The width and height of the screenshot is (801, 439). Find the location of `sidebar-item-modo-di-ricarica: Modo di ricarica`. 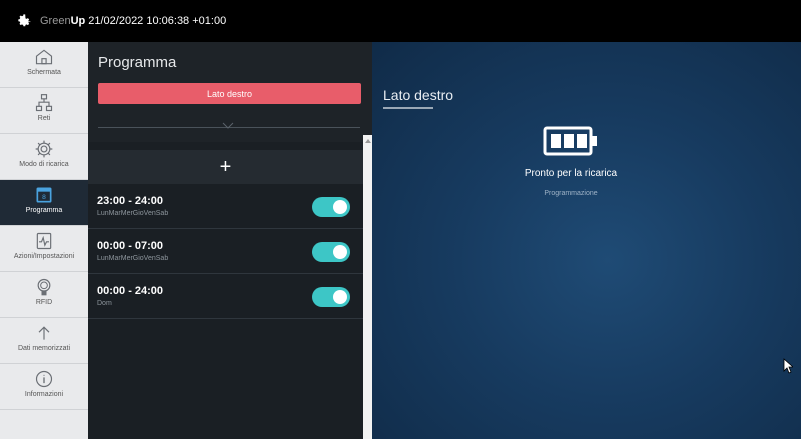

sidebar-item-modo-di-ricarica: Modo di ricarica is located at coordinates (44, 157).